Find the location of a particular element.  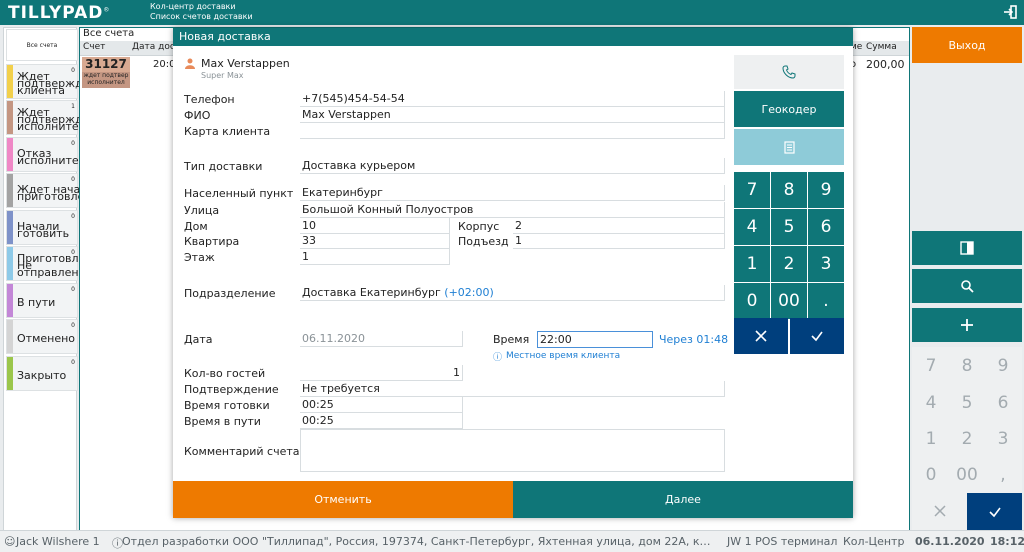

key-1: 1 is located at coordinates (752, 264).